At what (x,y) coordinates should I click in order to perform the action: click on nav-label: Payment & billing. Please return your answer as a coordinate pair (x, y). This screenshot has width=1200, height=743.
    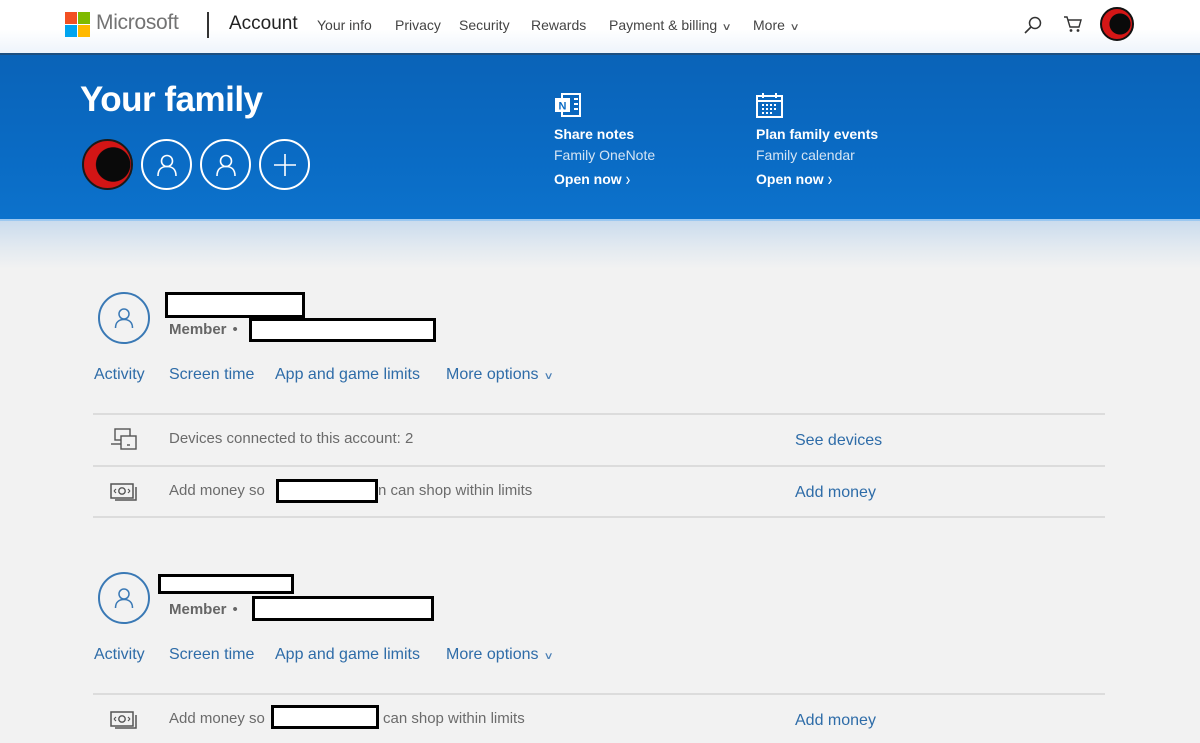
    Looking at the image, I should click on (663, 25).